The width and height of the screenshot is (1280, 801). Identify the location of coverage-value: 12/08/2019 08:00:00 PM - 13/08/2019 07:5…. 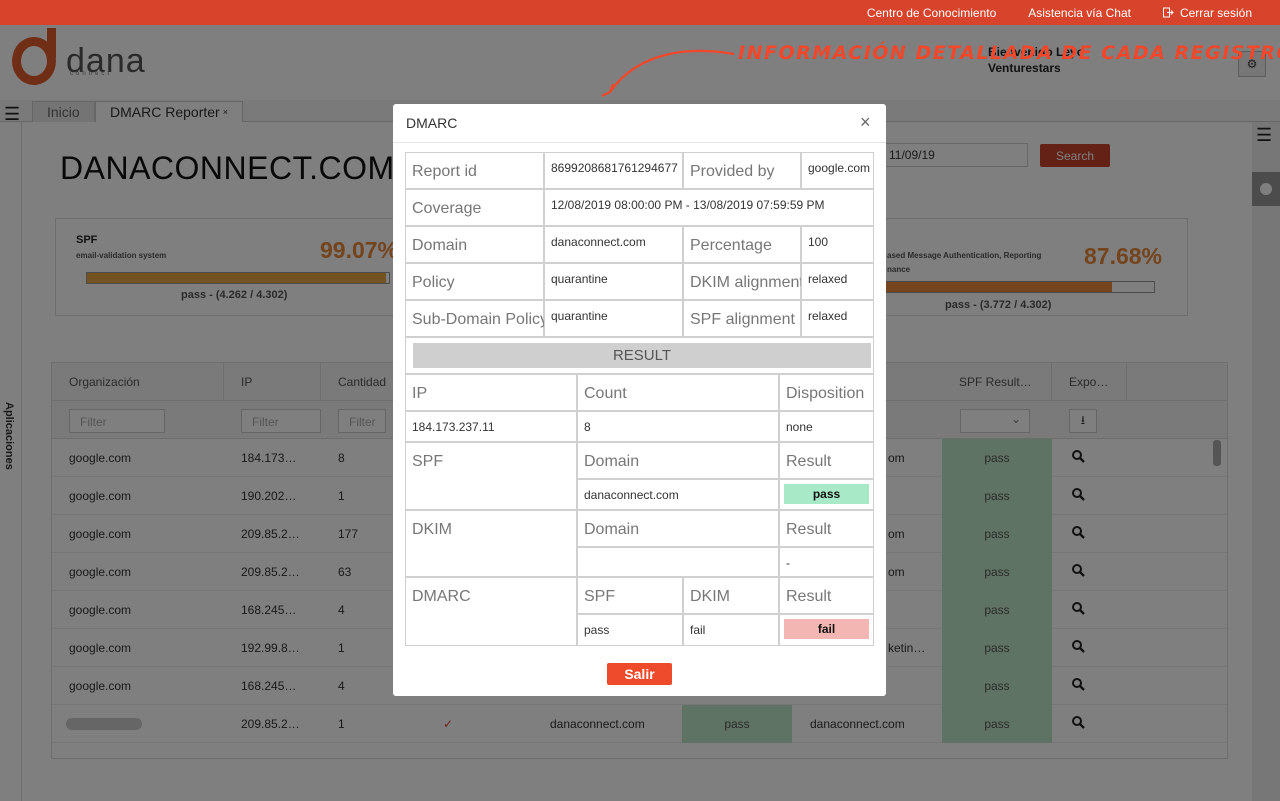
(688, 205).